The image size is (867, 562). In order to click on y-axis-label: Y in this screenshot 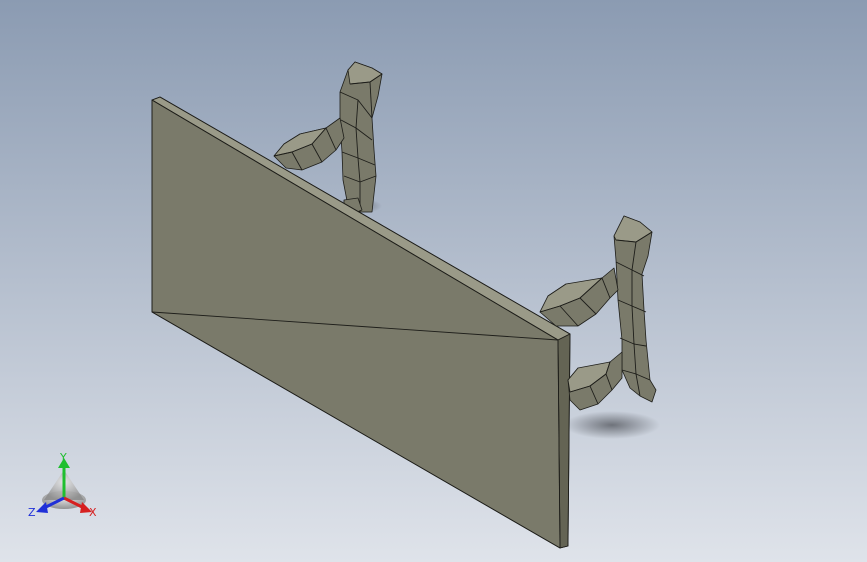, I will do `click(63, 457)`.